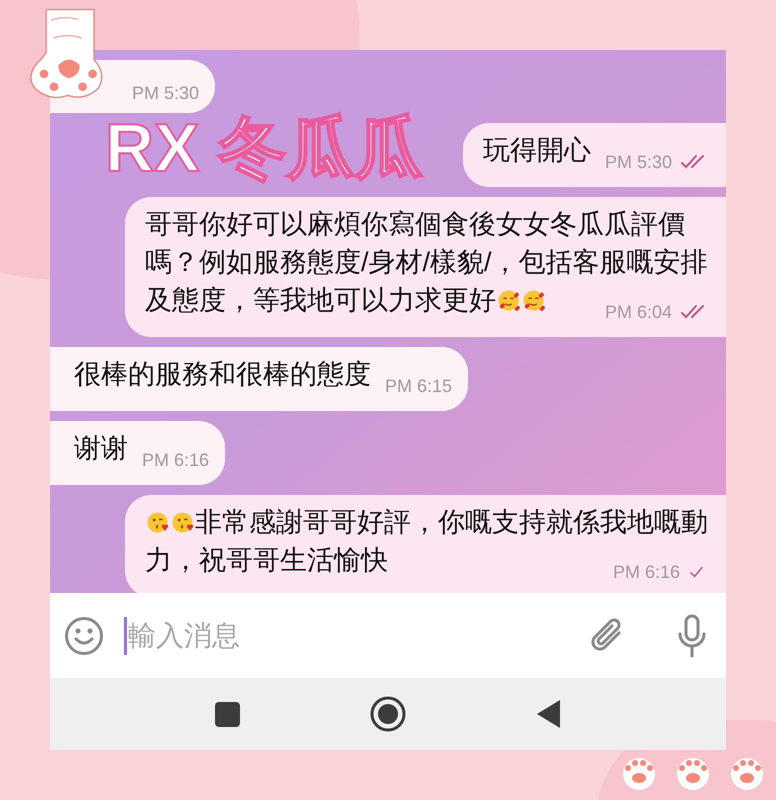 The height and width of the screenshot is (800, 776). What do you see at coordinates (184, 635) in the screenshot?
I see `placeholder-text: 輸入消息` at bounding box center [184, 635].